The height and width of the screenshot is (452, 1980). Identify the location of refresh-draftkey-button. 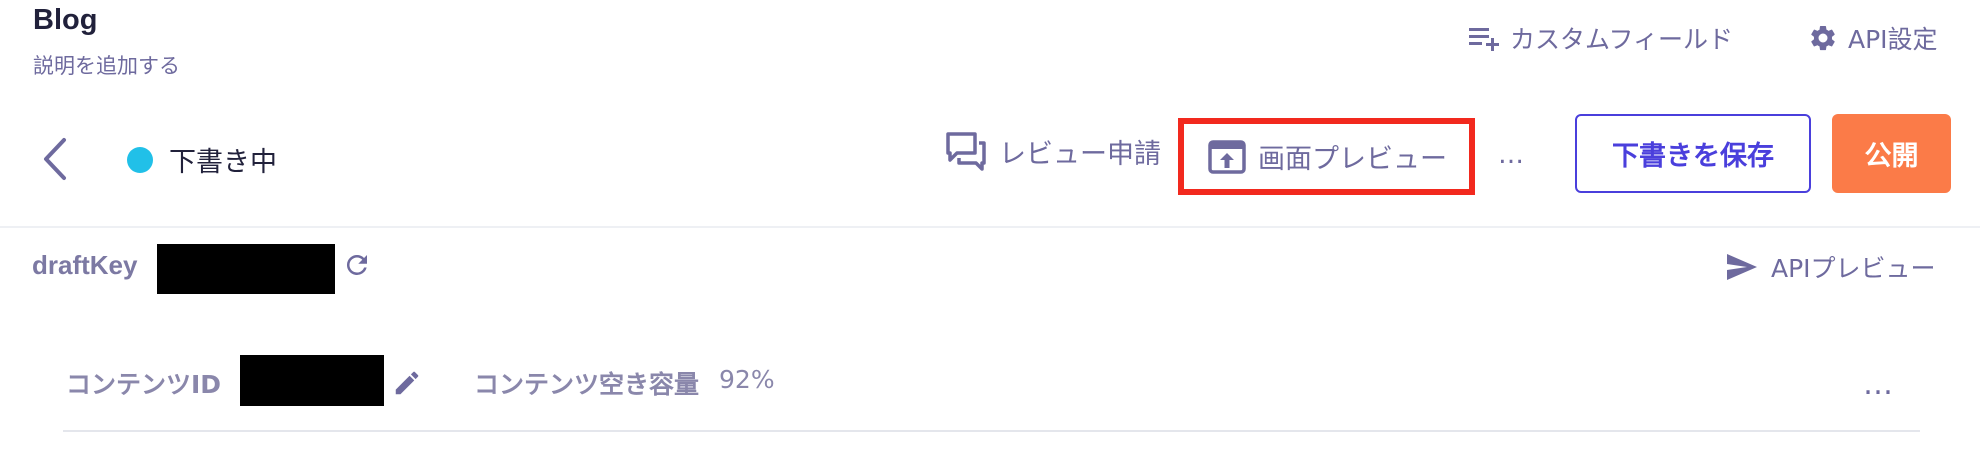
(357, 265).